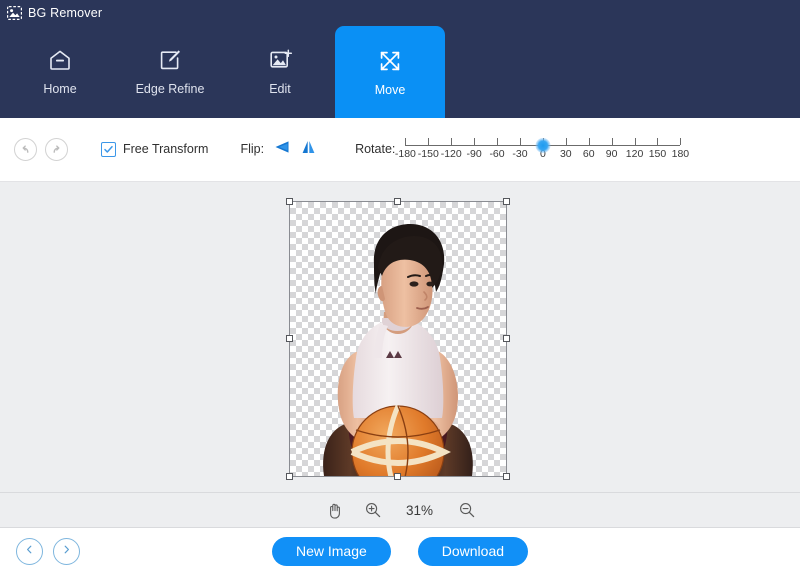  I want to click on rotate-tick-label: 150, so click(657, 154).